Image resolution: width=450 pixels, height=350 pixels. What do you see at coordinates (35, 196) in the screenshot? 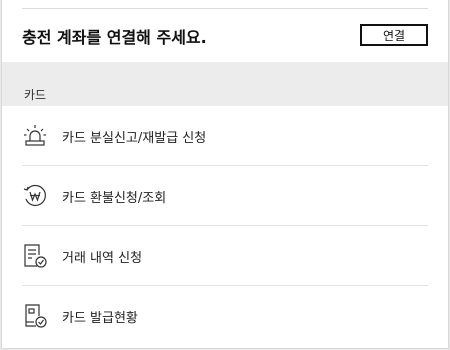
I see `won-refund-icon` at bounding box center [35, 196].